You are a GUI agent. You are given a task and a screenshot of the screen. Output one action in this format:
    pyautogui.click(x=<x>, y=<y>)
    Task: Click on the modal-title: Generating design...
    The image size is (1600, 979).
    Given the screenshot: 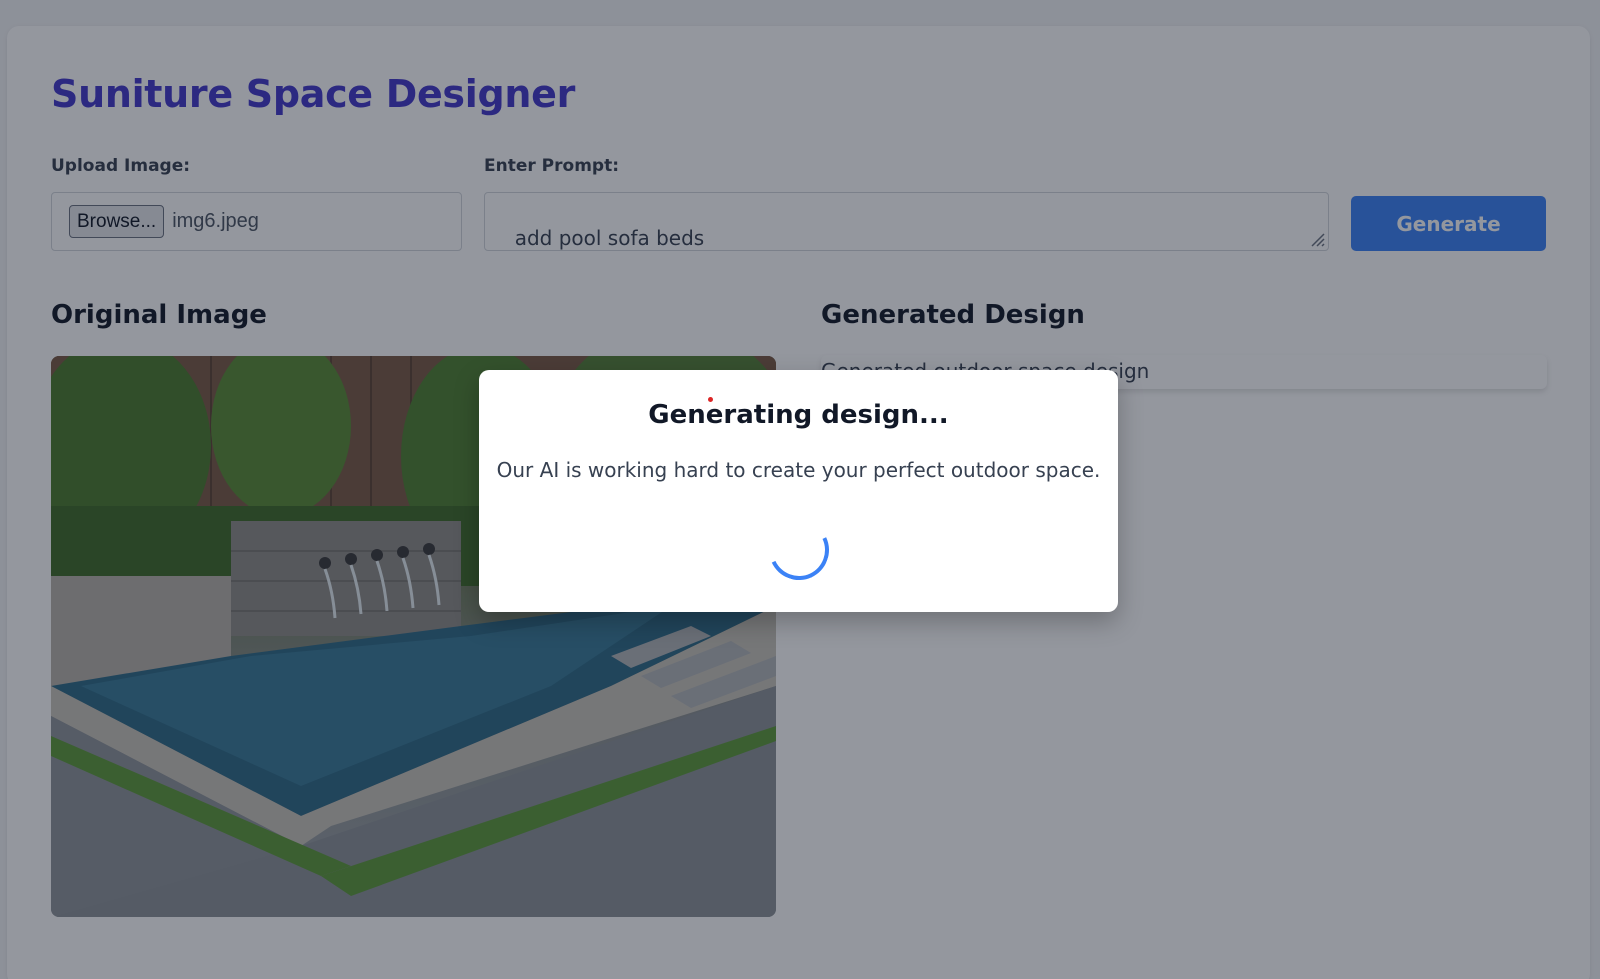 What is the action you would take?
    pyautogui.click(x=798, y=415)
    